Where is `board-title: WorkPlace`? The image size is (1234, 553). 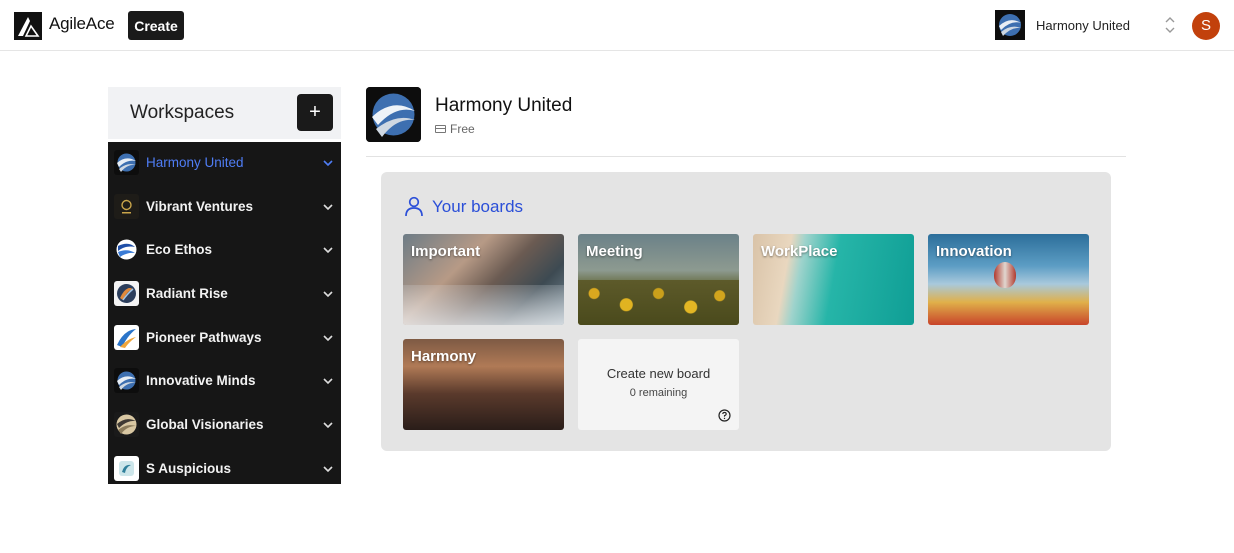 board-title: WorkPlace is located at coordinates (799, 251).